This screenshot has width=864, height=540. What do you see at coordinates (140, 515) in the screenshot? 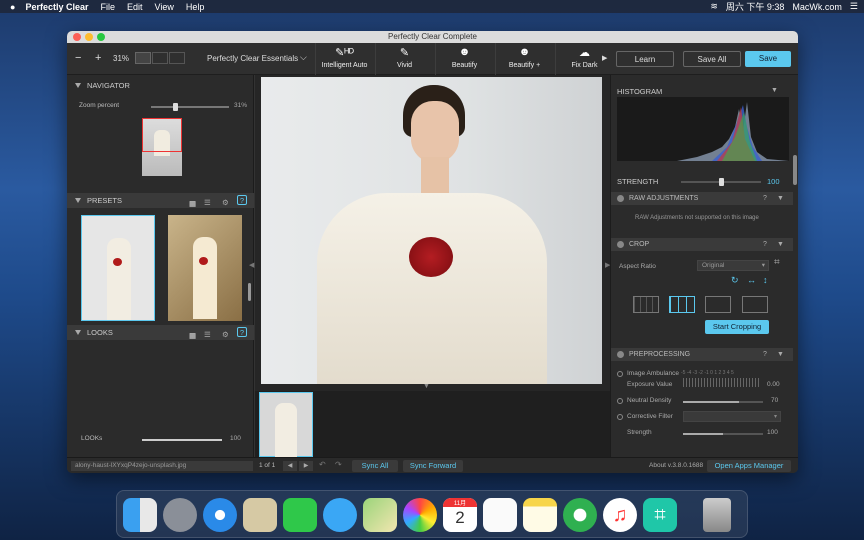
I see `finder-icon` at bounding box center [140, 515].